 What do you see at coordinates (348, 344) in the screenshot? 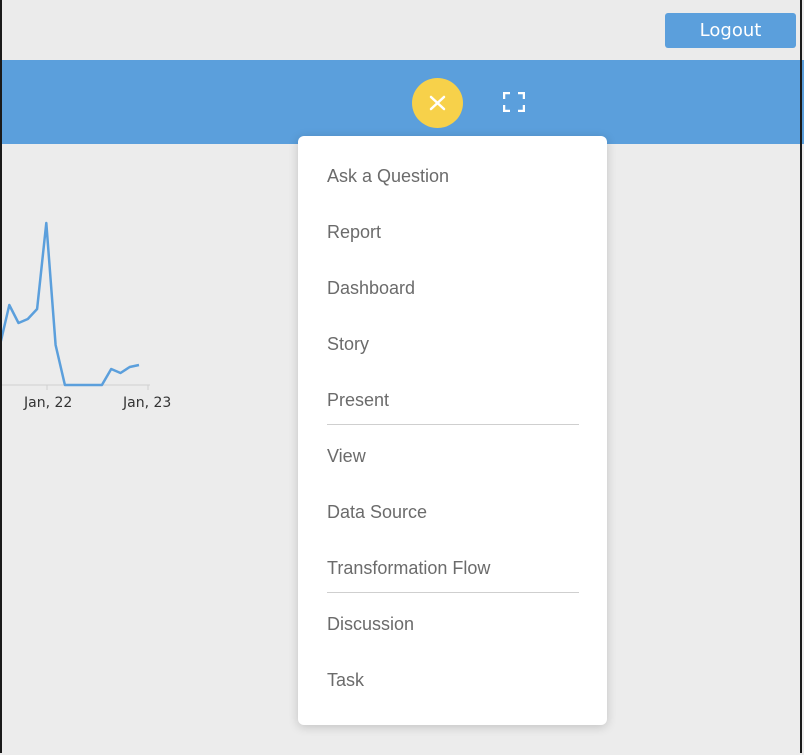
I see `menu-item-story: Story` at bounding box center [348, 344].